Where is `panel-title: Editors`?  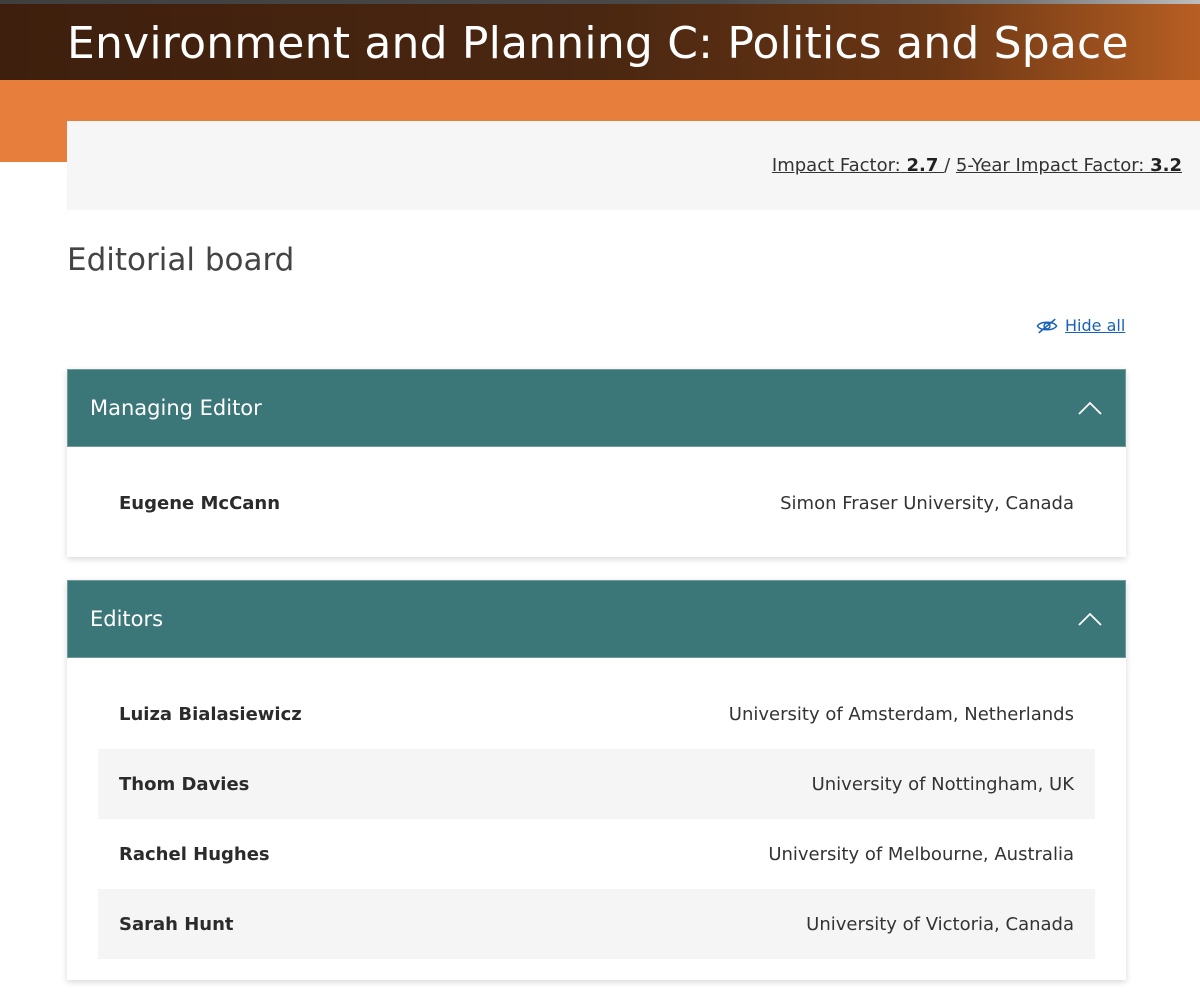
panel-title: Editors is located at coordinates (127, 619).